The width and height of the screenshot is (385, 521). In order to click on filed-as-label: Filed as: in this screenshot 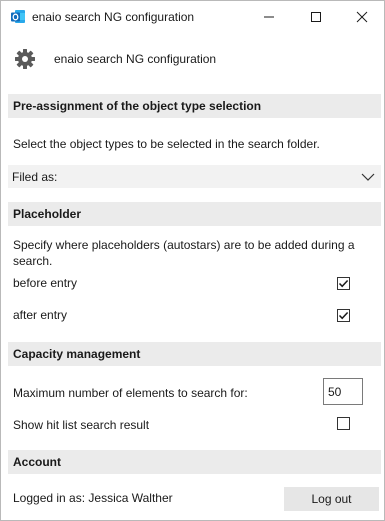, I will do `click(35, 177)`.